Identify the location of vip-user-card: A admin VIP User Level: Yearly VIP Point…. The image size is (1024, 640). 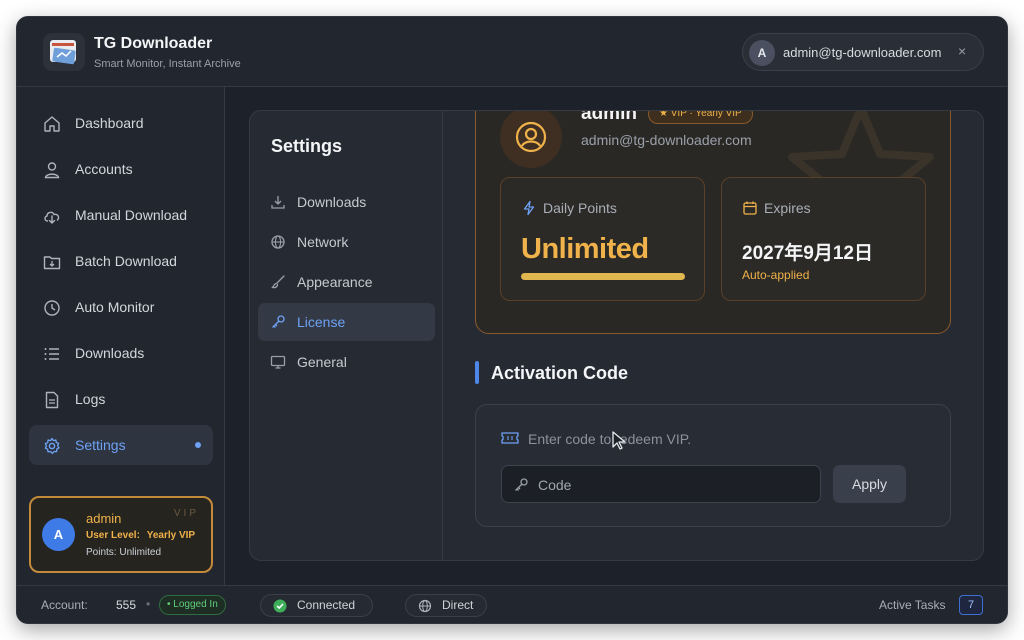
(121, 534).